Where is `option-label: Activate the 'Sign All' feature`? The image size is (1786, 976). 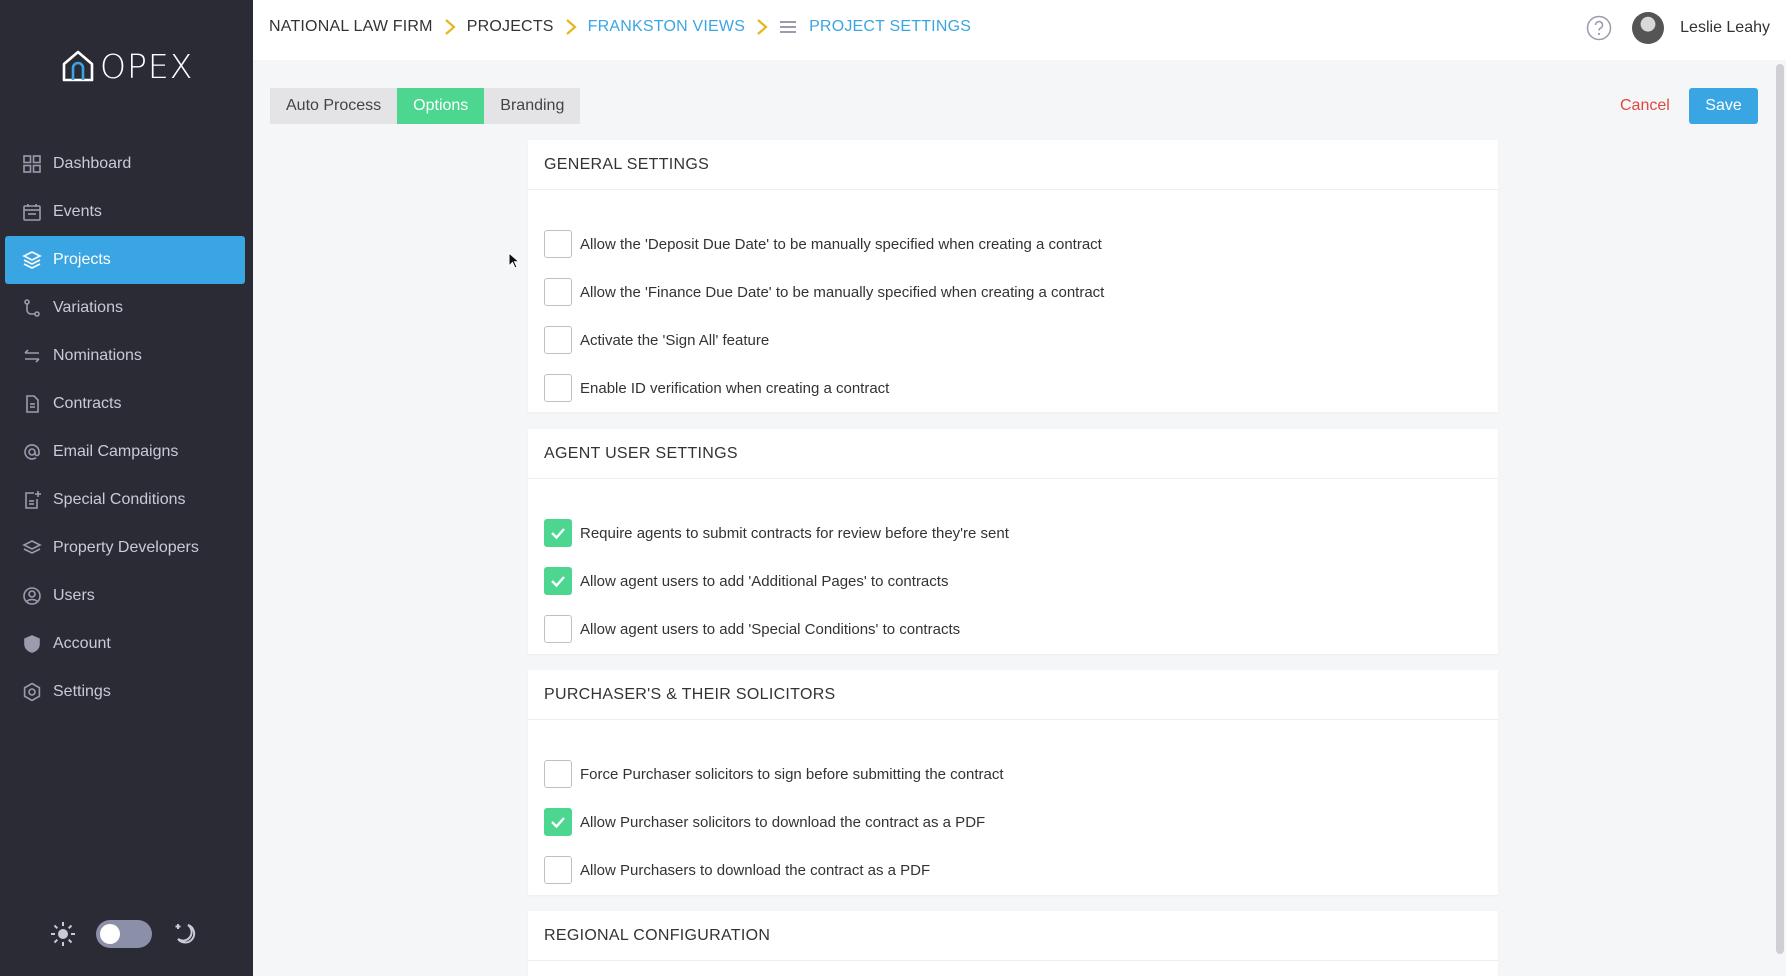 option-label: Activate the 'Sign All' feature is located at coordinates (675, 340).